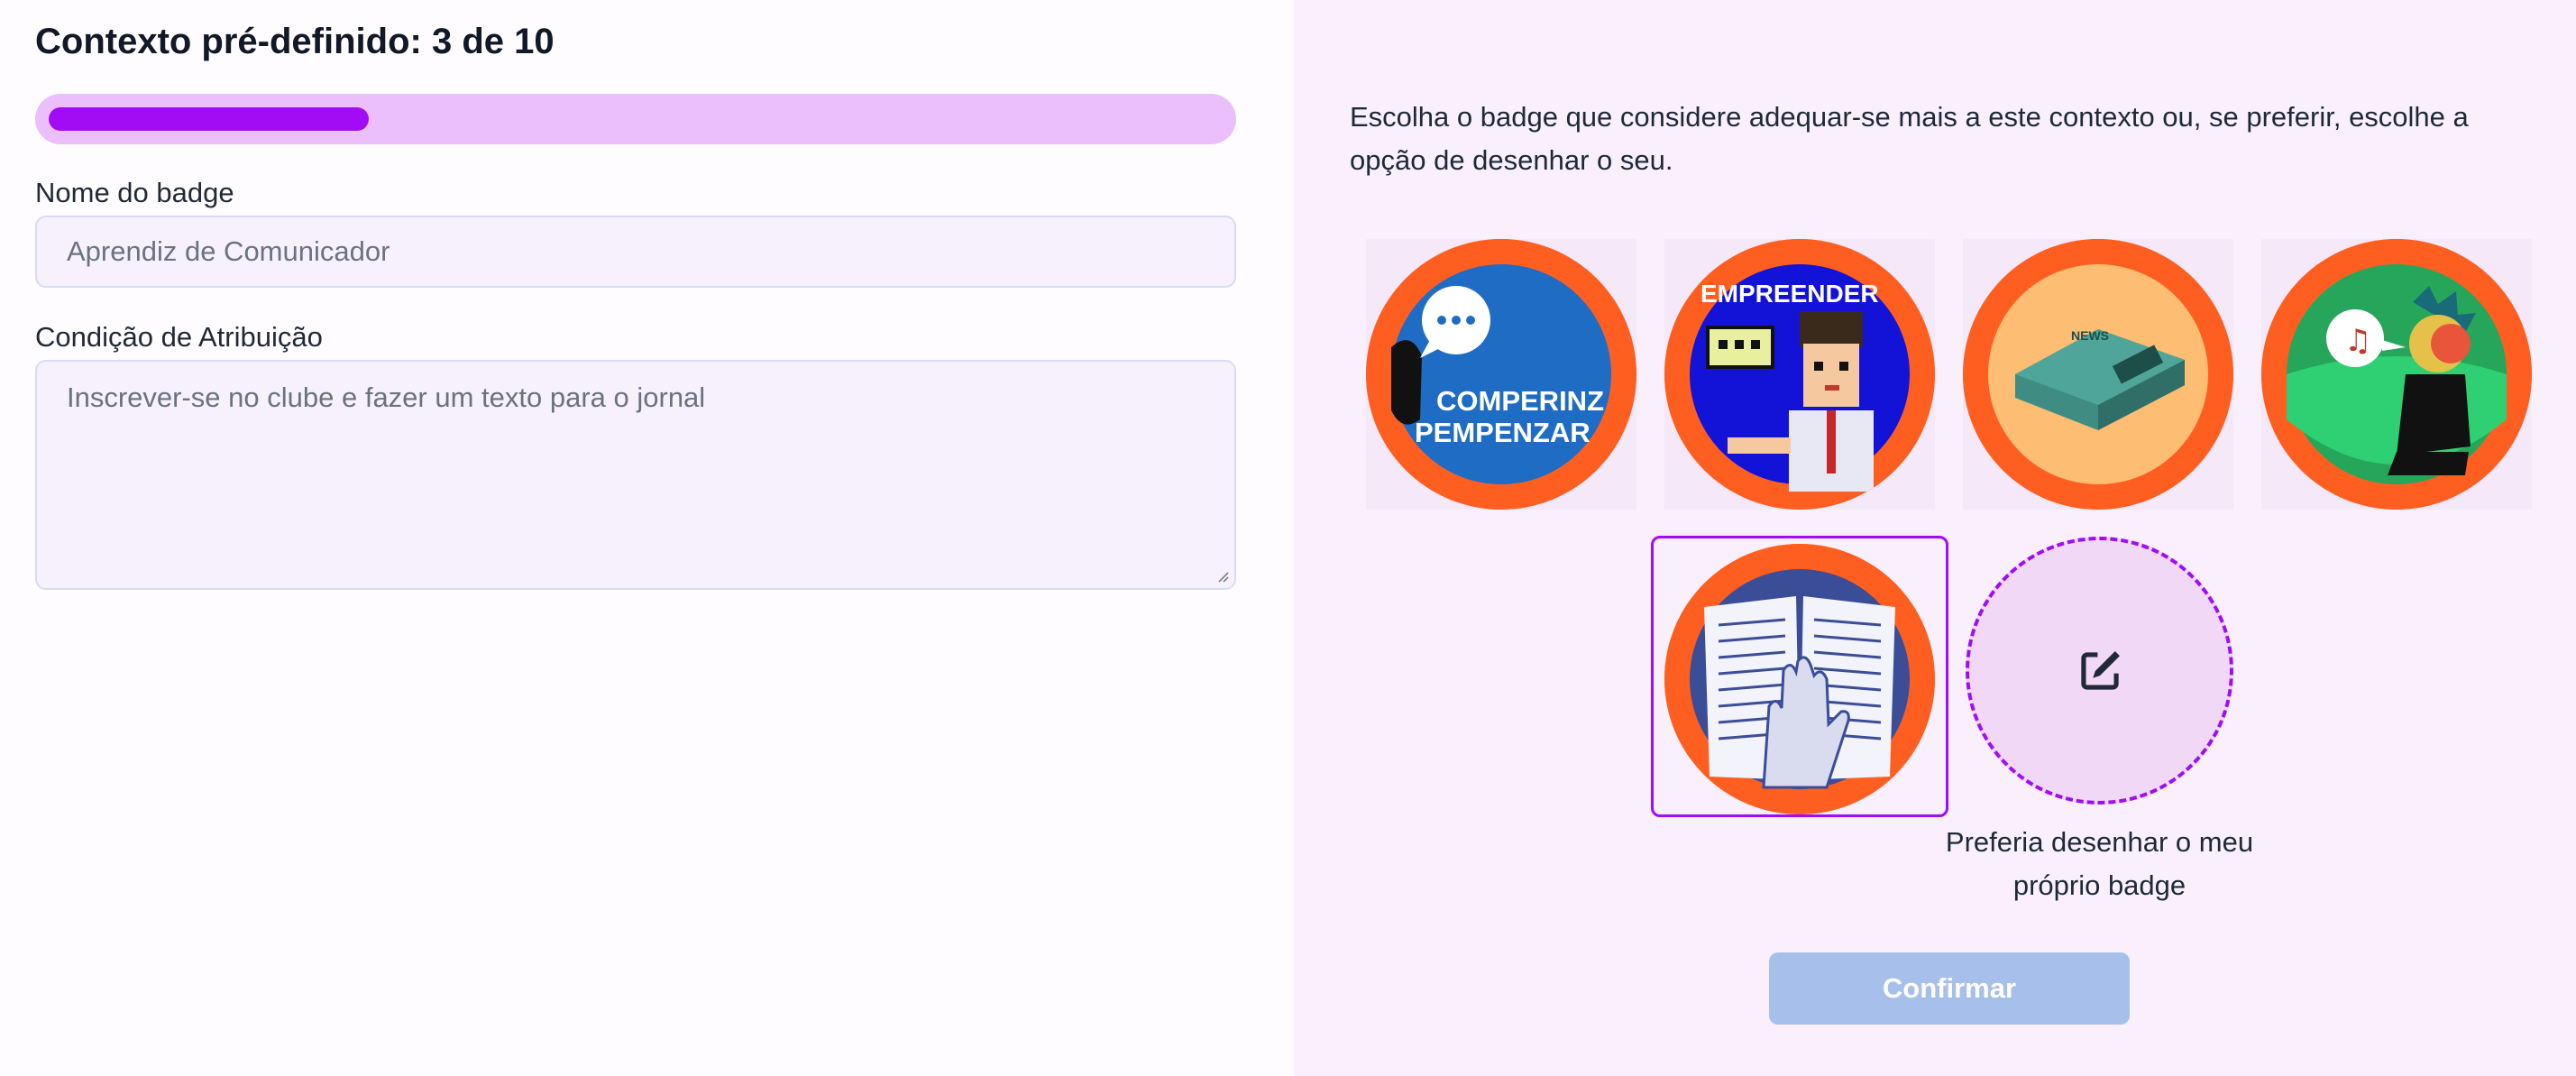  I want to click on resize-handle-icon, so click(1222, 576).